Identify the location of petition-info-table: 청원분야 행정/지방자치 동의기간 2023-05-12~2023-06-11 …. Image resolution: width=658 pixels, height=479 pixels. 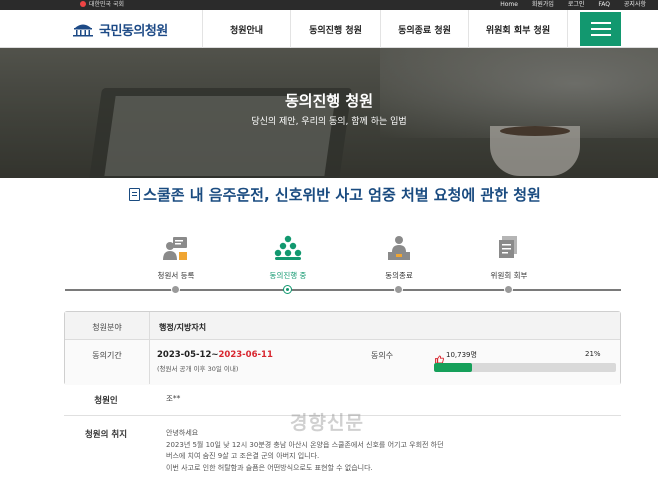
(342, 348).